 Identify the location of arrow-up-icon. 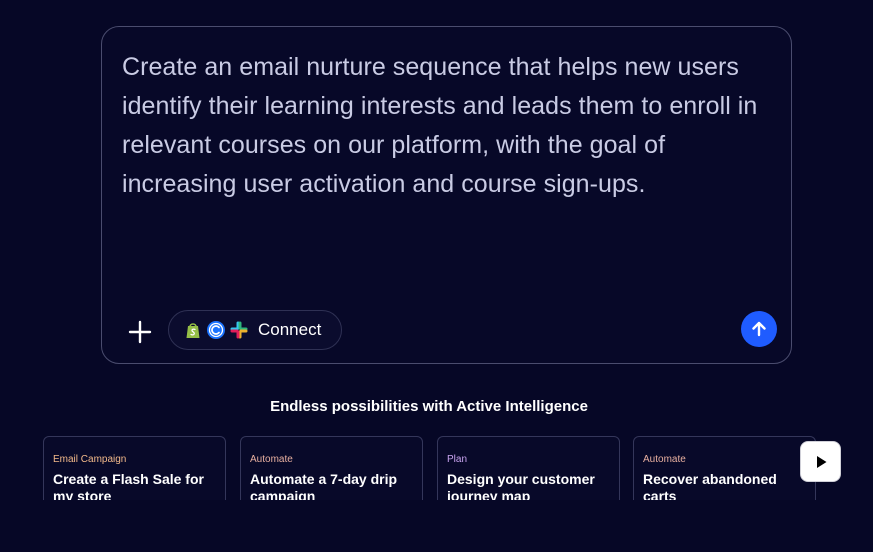
(759, 329).